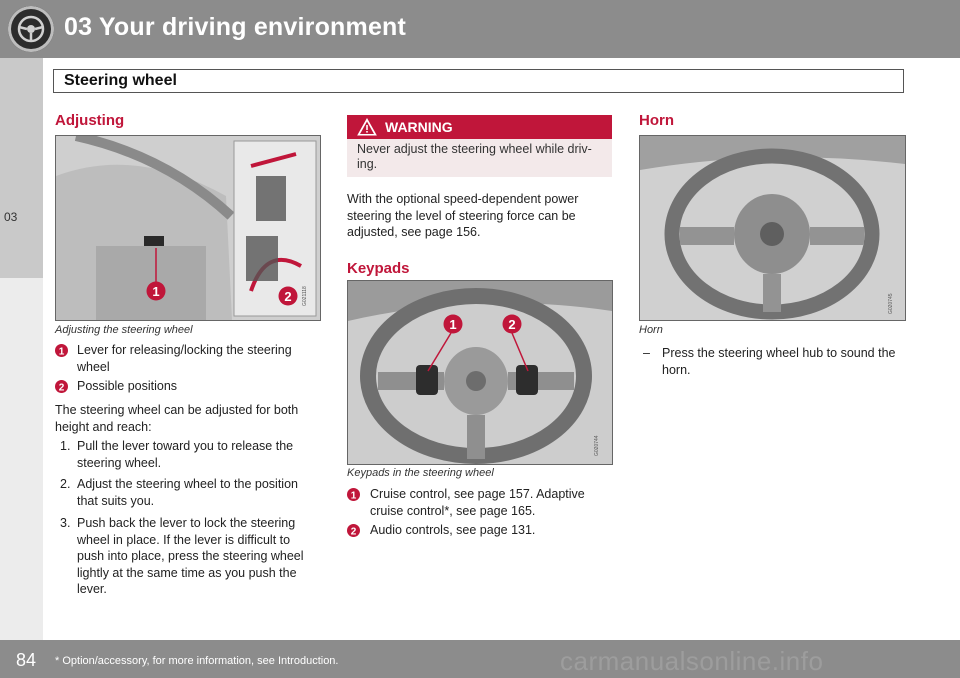 The width and height of the screenshot is (960, 678). Describe the element at coordinates (419, 127) in the screenshot. I see `warning-title: WARNING` at that location.